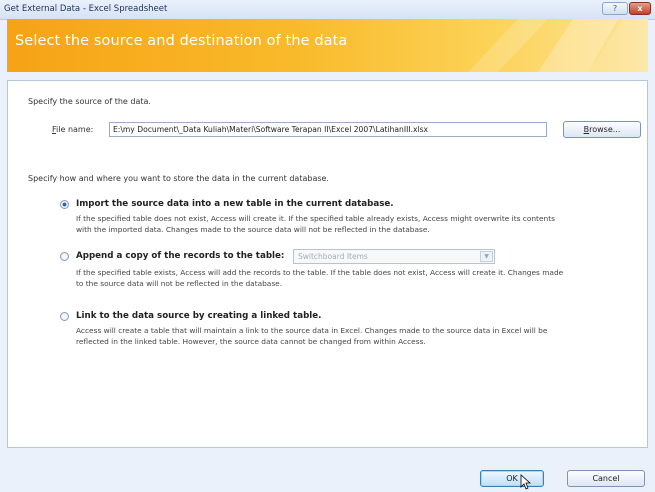  What do you see at coordinates (333, 256) in the screenshot?
I see `append-table-value: Switchboard Items` at bounding box center [333, 256].